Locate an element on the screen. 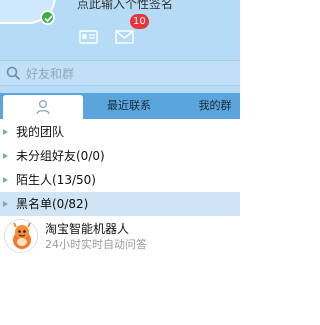 Image resolution: width=320 pixels, height=325 pixels. search-icon is located at coordinates (13, 73).